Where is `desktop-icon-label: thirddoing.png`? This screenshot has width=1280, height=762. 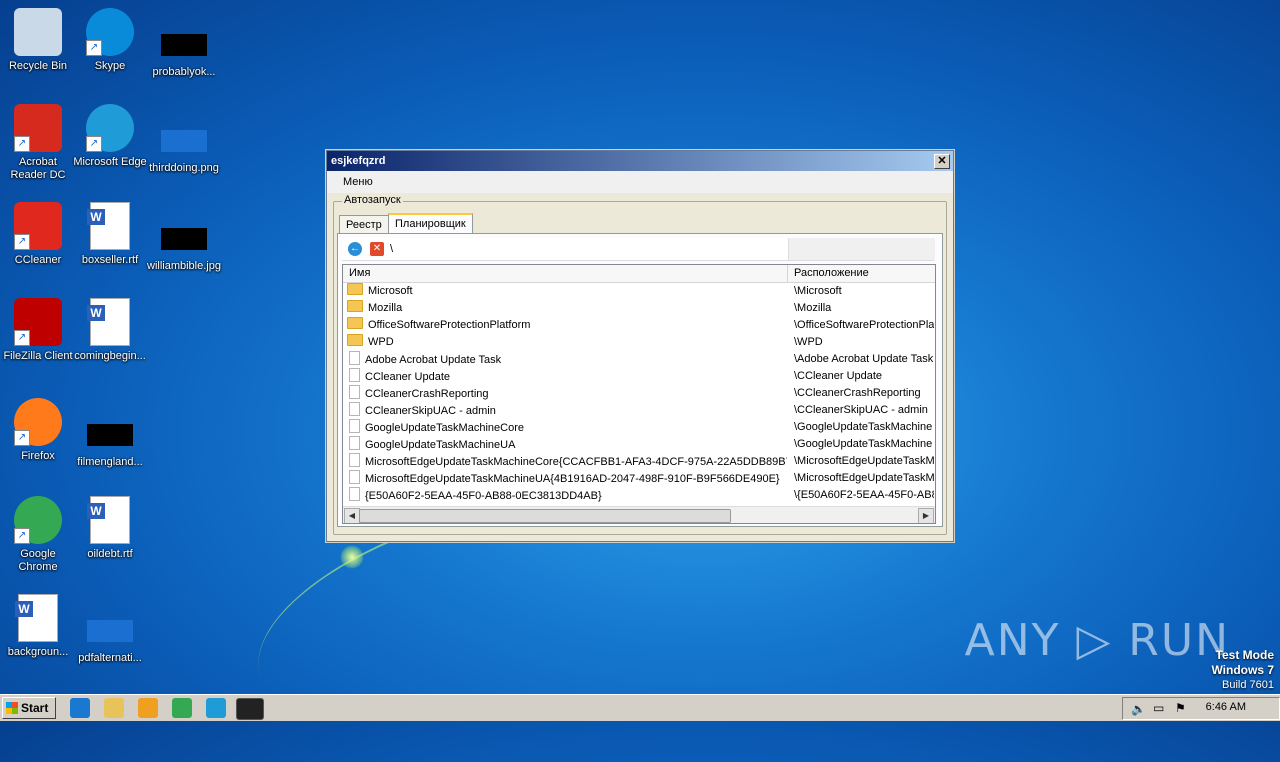 desktop-icon-label: thirddoing.png is located at coordinates (184, 168).